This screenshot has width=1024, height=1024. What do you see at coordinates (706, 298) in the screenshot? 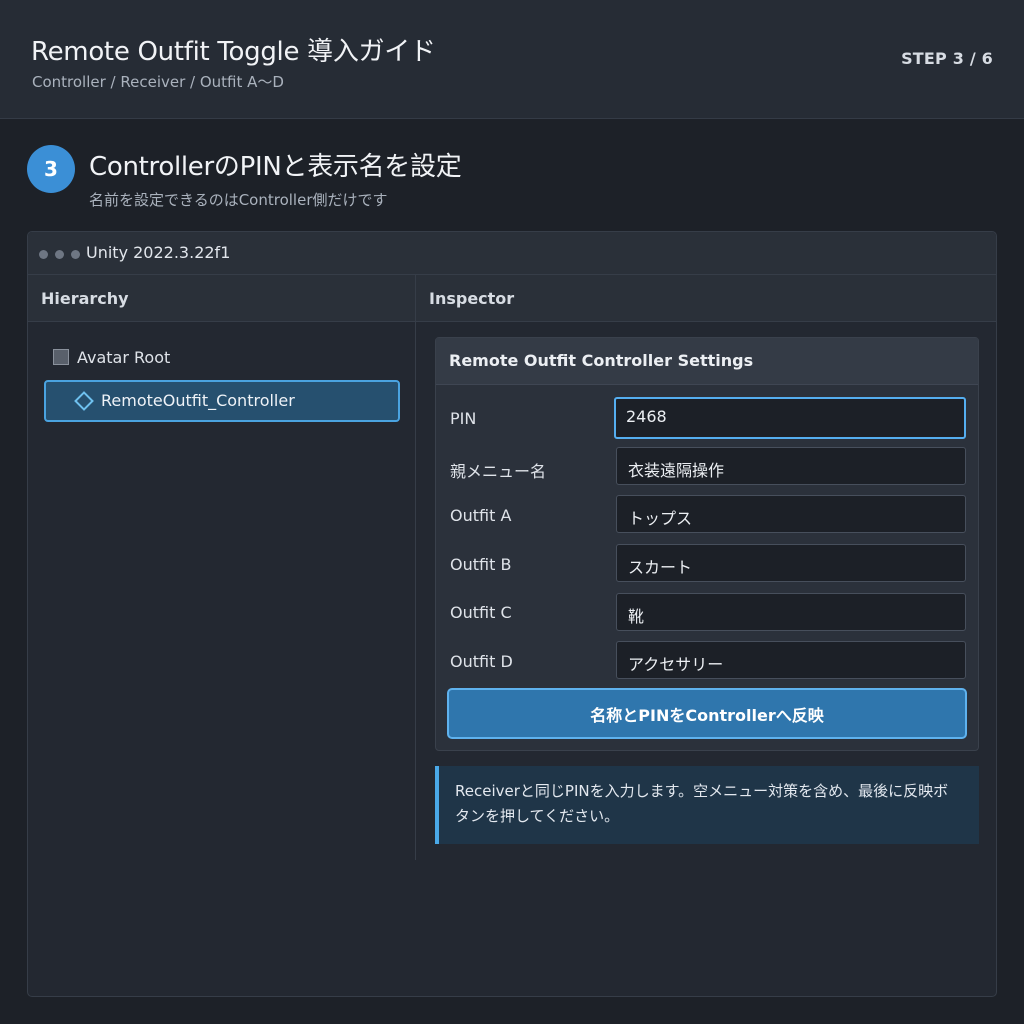
I see `inspector-header: Inspector` at bounding box center [706, 298].